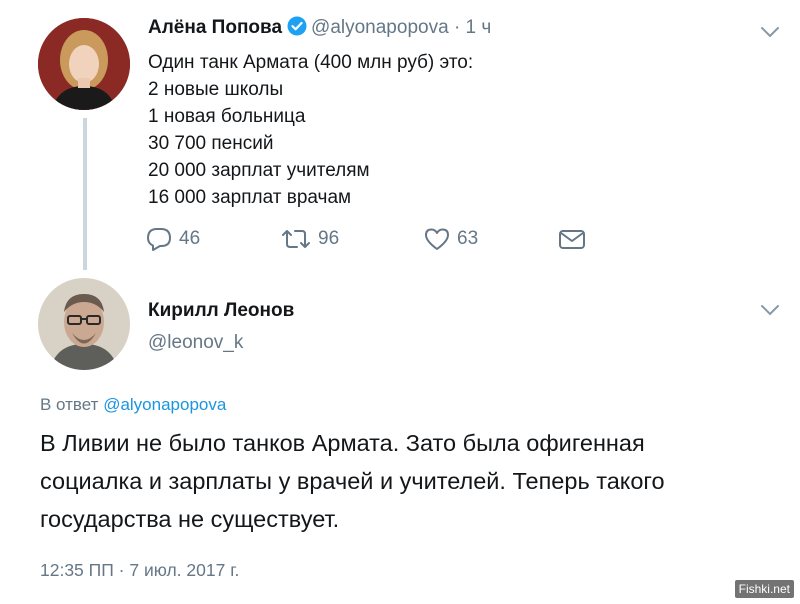 The image size is (800, 604). What do you see at coordinates (159, 239) in the screenshot?
I see `reply-icon` at bounding box center [159, 239].